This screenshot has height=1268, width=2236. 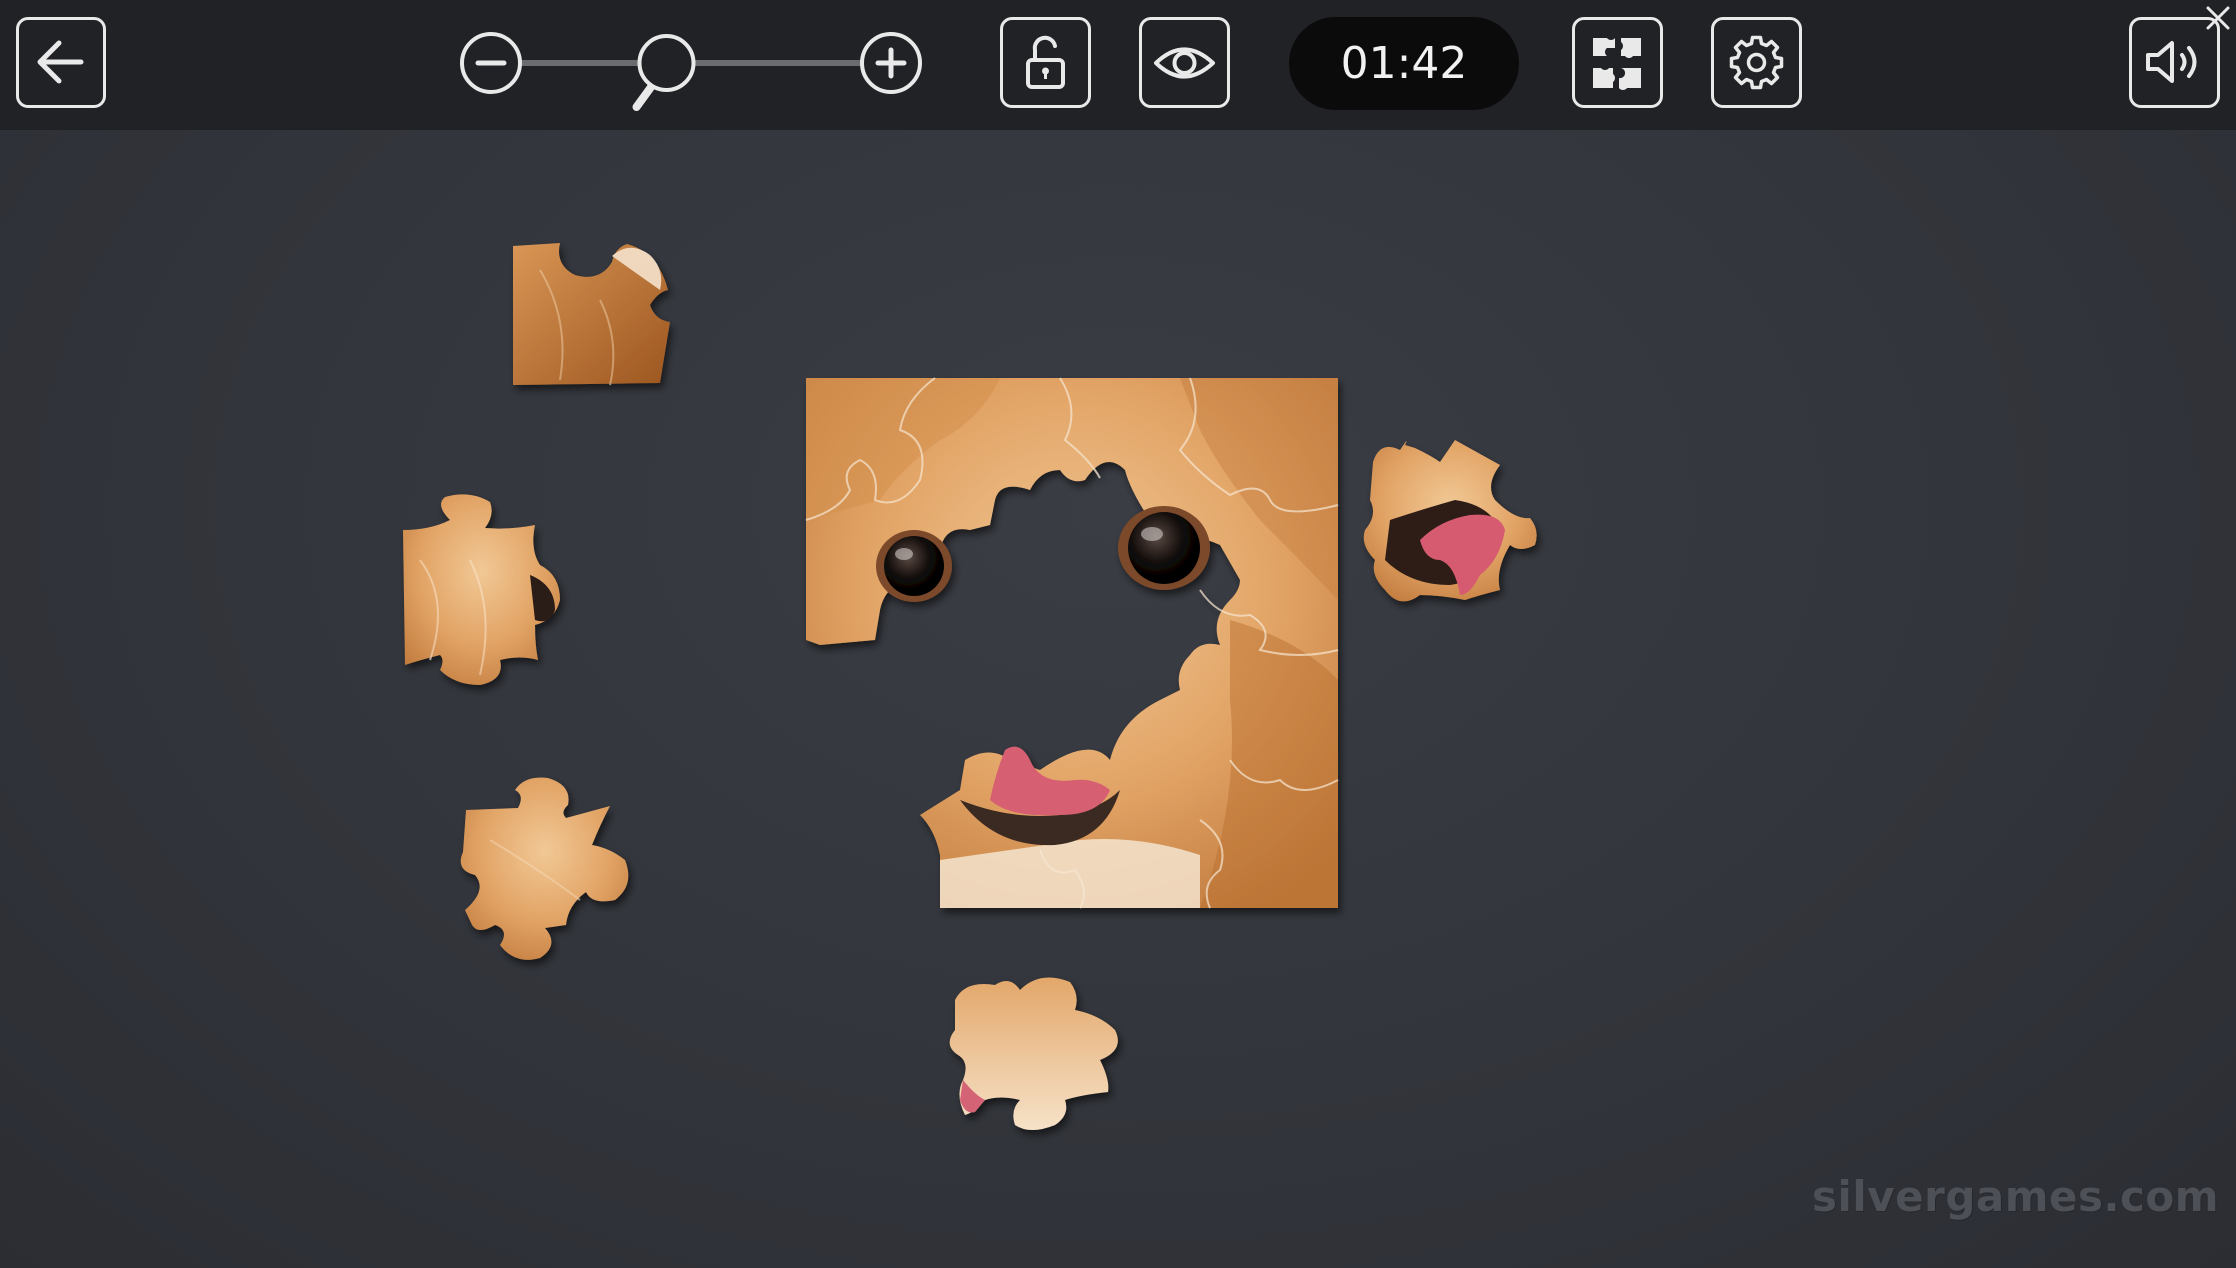 I want to click on eye-icon, so click(x=1184, y=63).